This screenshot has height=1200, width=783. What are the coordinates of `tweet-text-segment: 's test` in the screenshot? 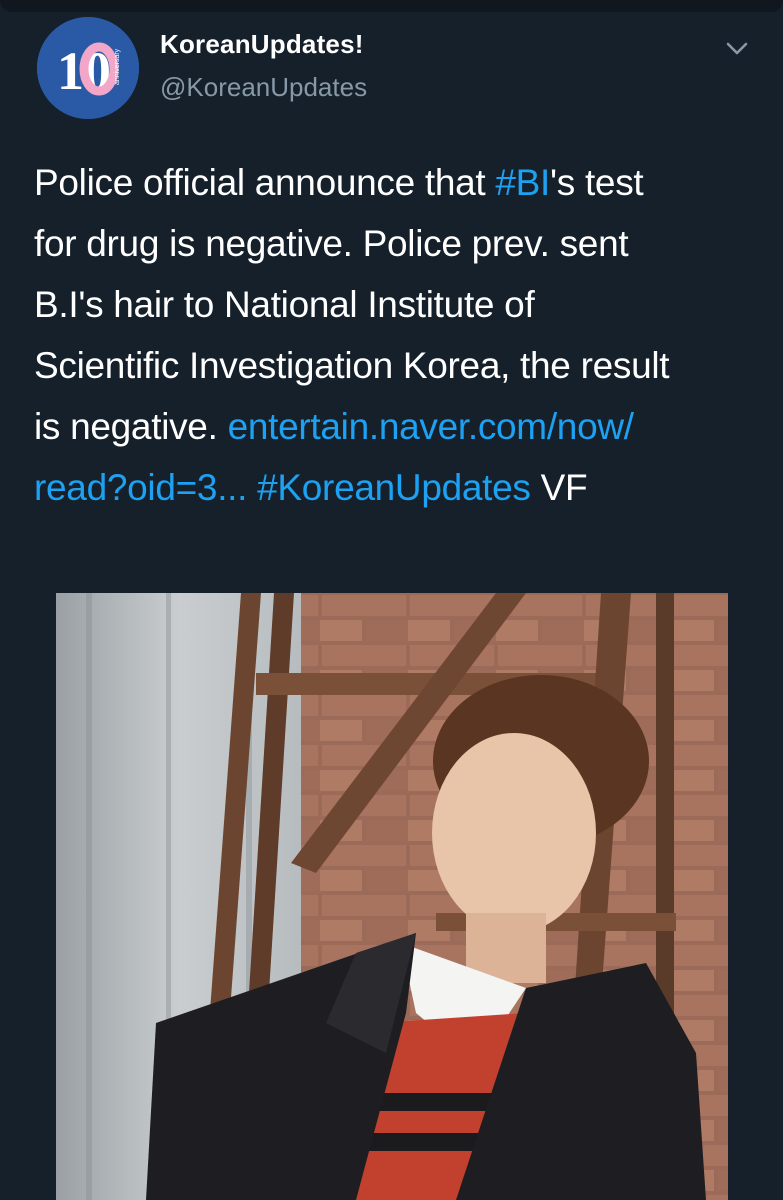 It's located at (597, 182).